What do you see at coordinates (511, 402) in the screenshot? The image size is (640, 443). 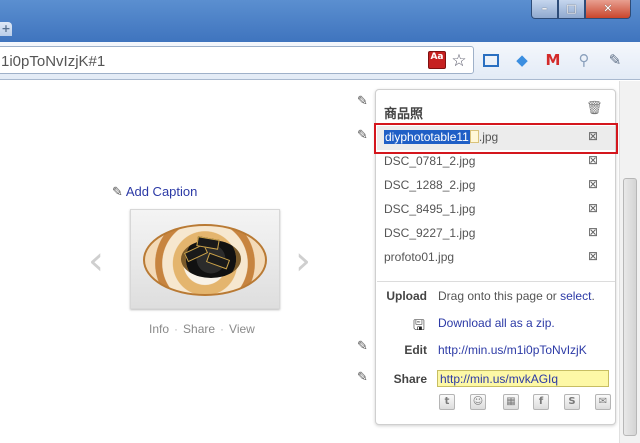 I see `delicious-icon: ▦` at bounding box center [511, 402].